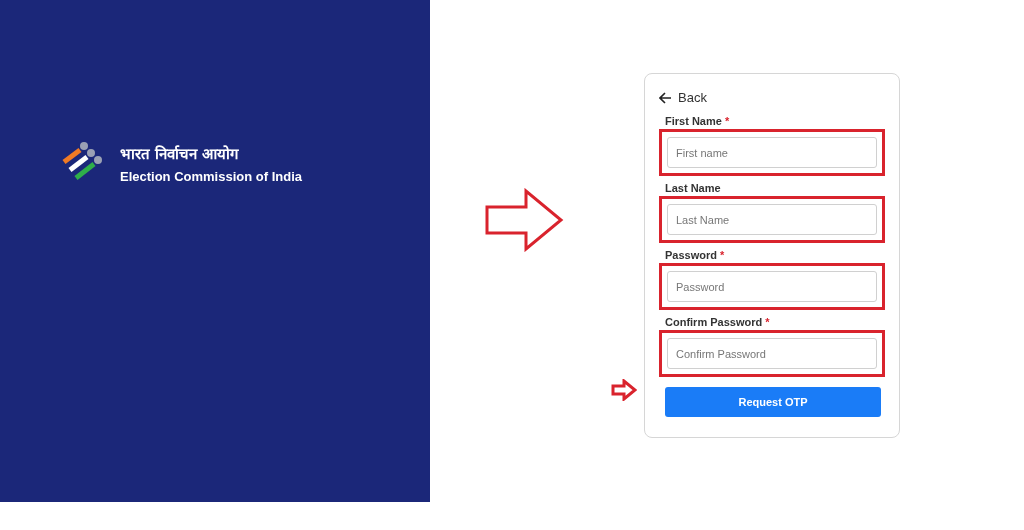 The image size is (1024, 530). I want to click on field-label: Confirm Password *, so click(718, 322).